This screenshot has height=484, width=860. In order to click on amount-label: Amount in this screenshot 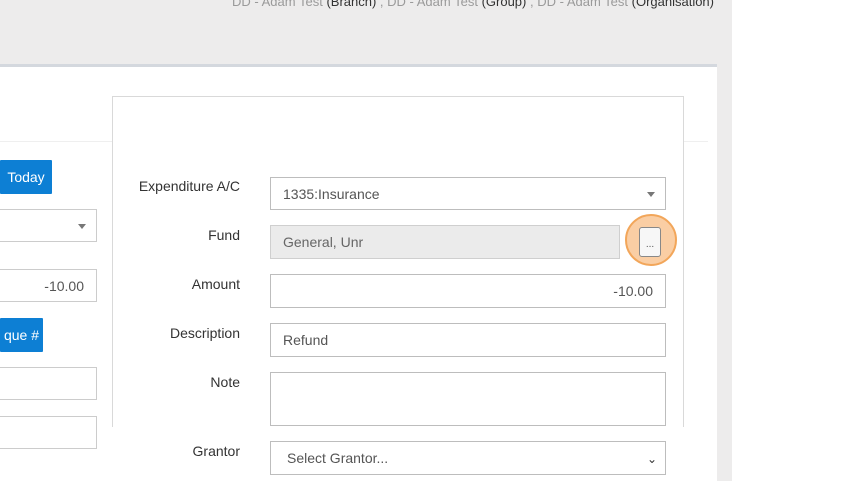, I will do `click(215, 284)`.